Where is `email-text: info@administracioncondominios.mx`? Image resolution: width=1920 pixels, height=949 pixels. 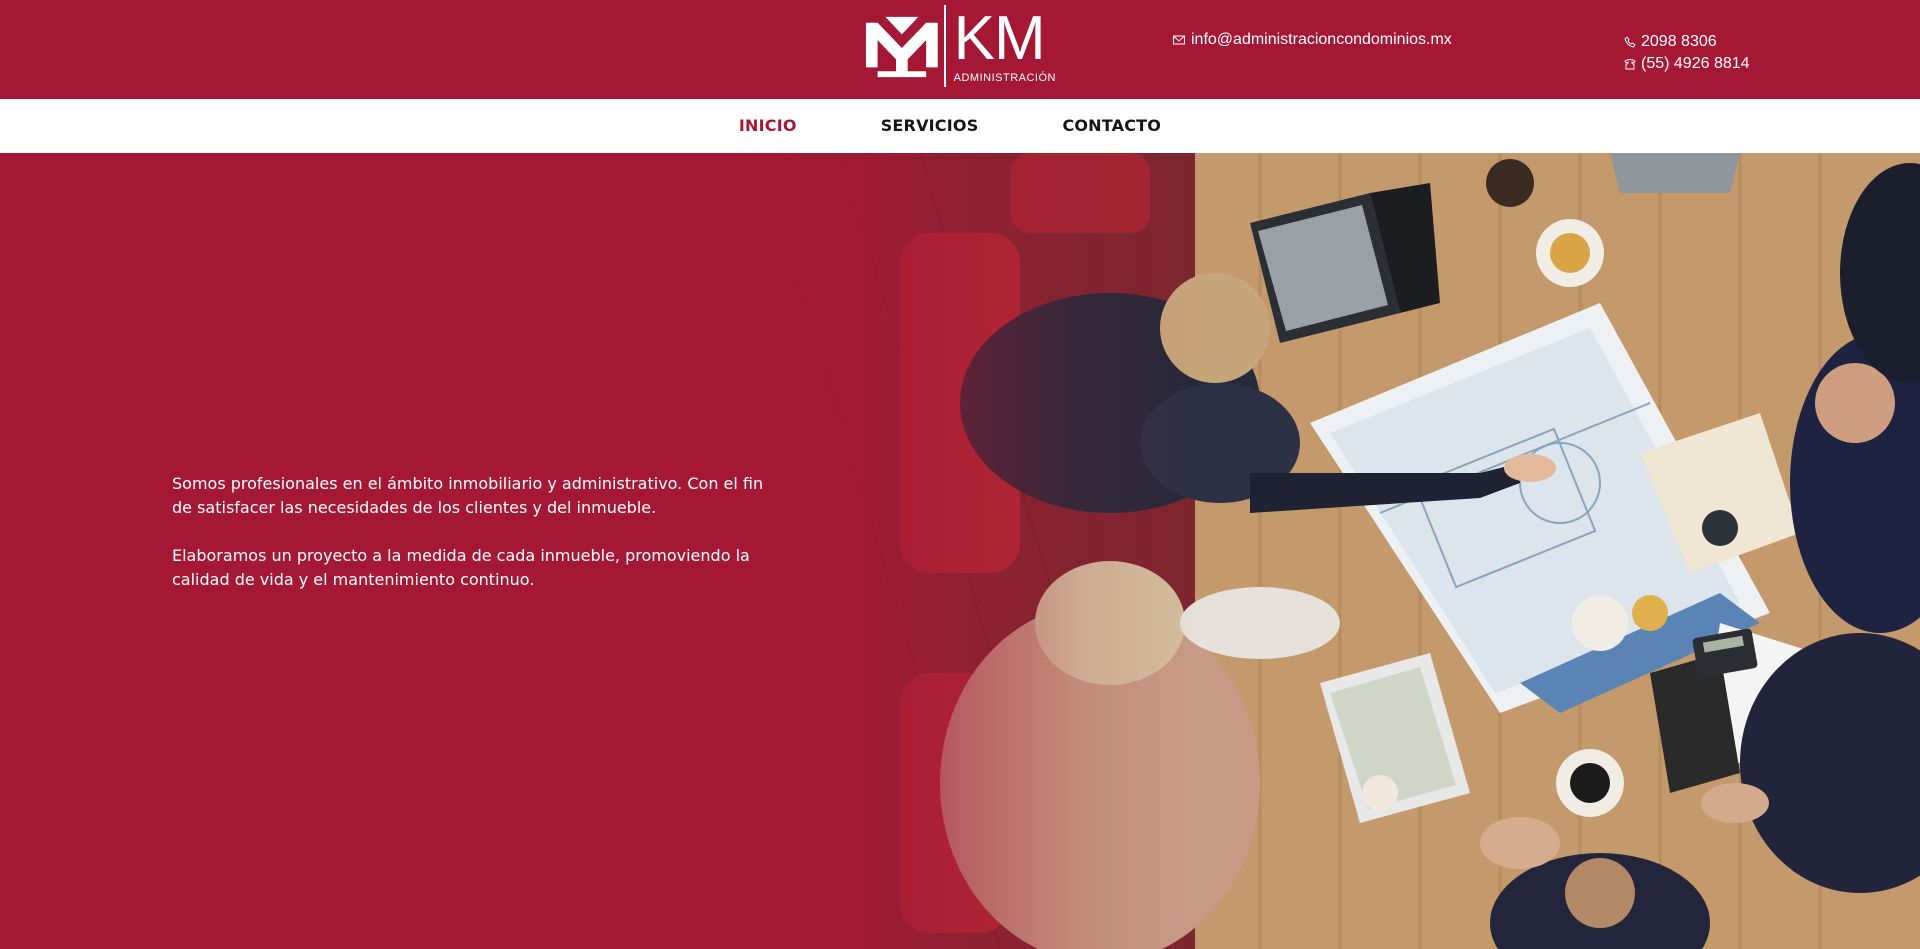
email-text: info@administracioncondominios.mx is located at coordinates (1321, 39).